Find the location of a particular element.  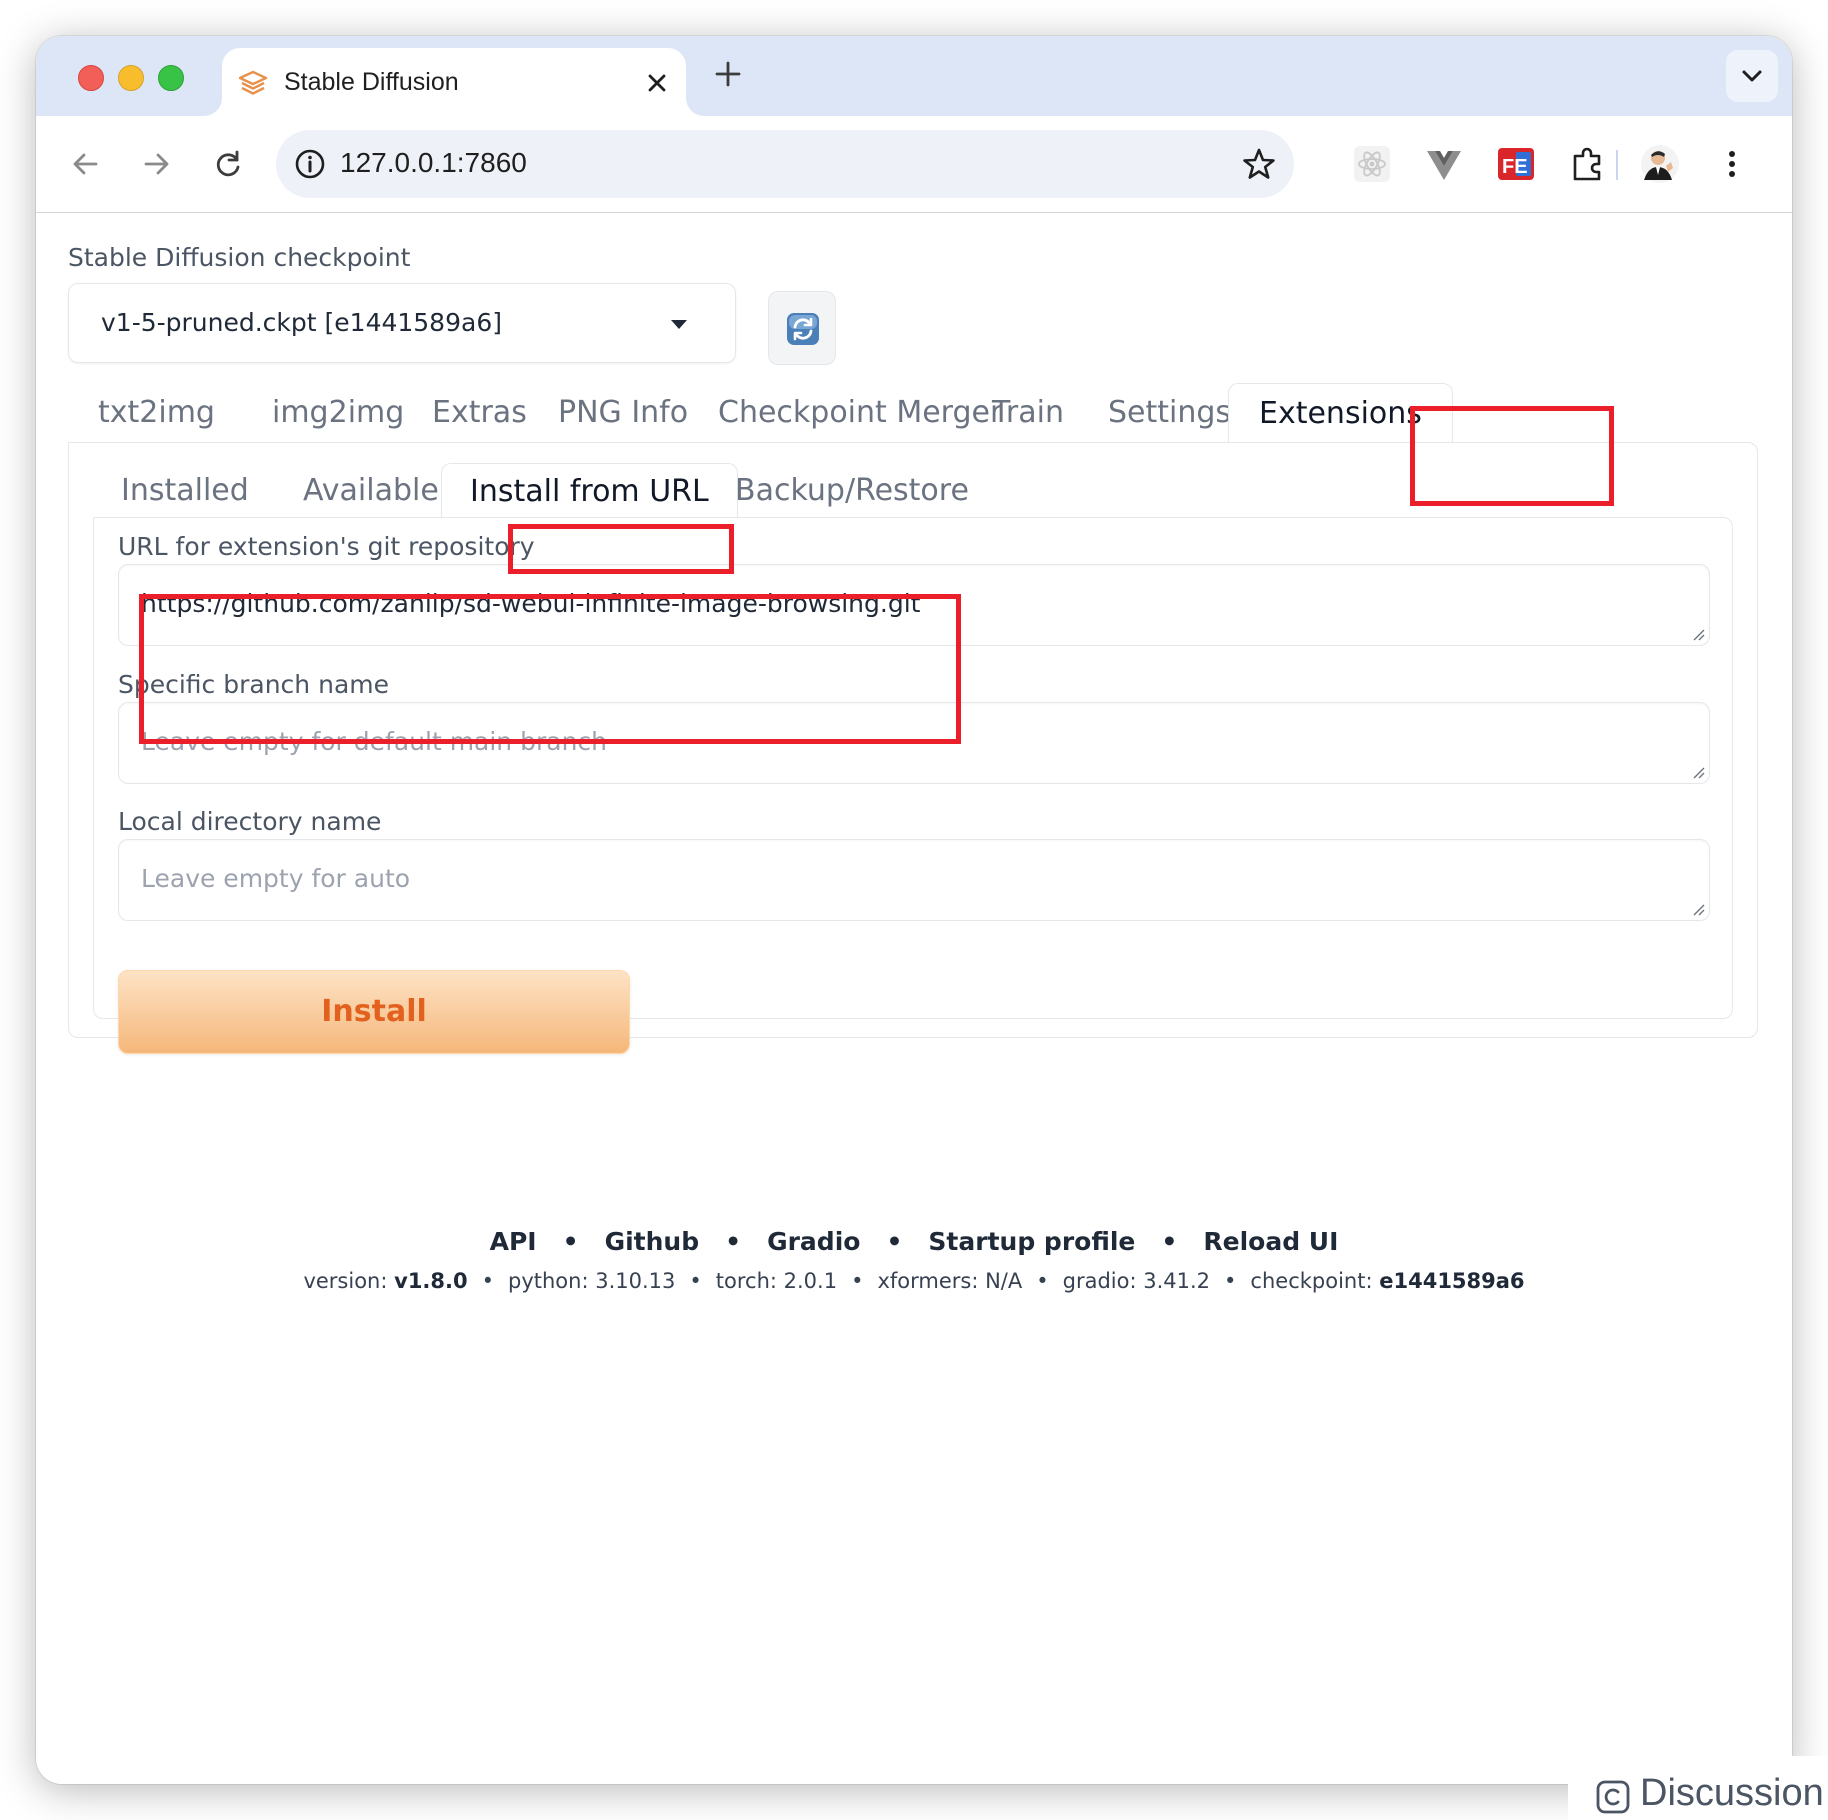

checkpoint-dropdown: v1-5-pruned.ckpt [e1441589a6] is located at coordinates (402, 323).